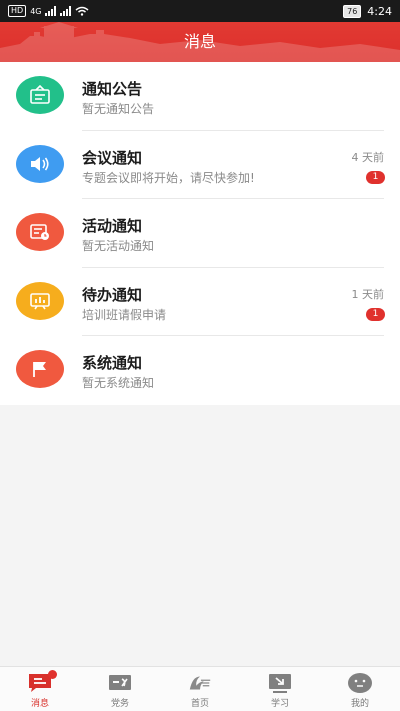 The width and height of the screenshot is (400, 711). Describe the element at coordinates (40, 369) in the screenshot. I see `flag-icon` at that location.